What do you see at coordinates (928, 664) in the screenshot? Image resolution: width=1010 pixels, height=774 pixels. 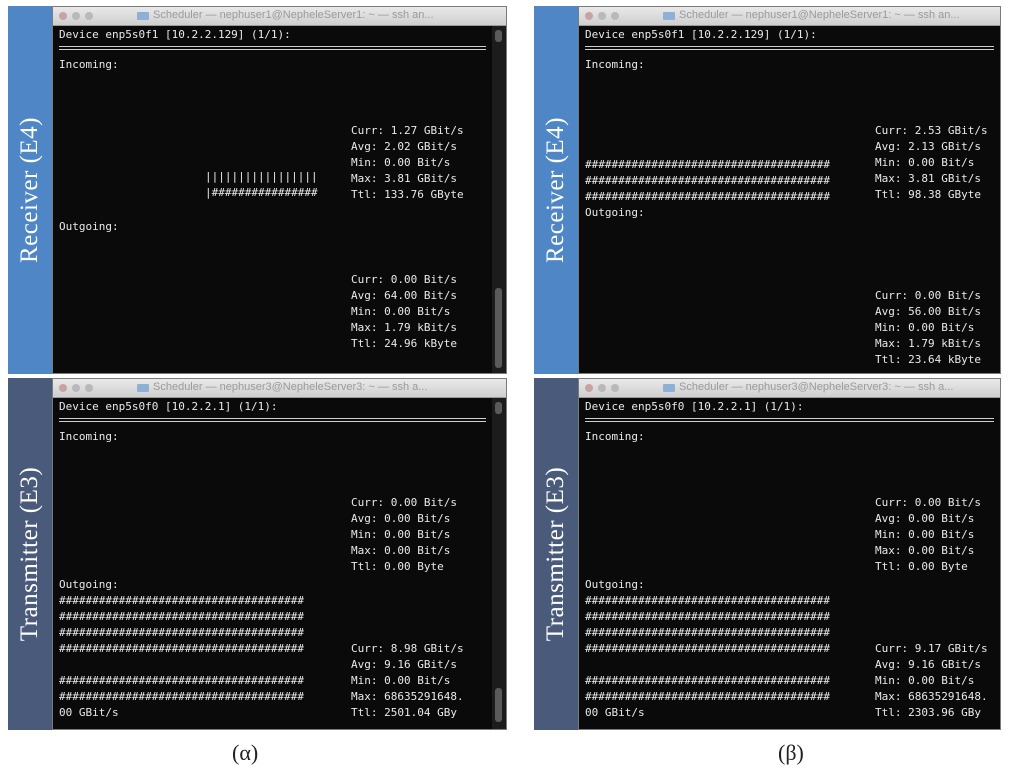 I see `stat-avg: Avg: 9.16 GBit/s` at bounding box center [928, 664].